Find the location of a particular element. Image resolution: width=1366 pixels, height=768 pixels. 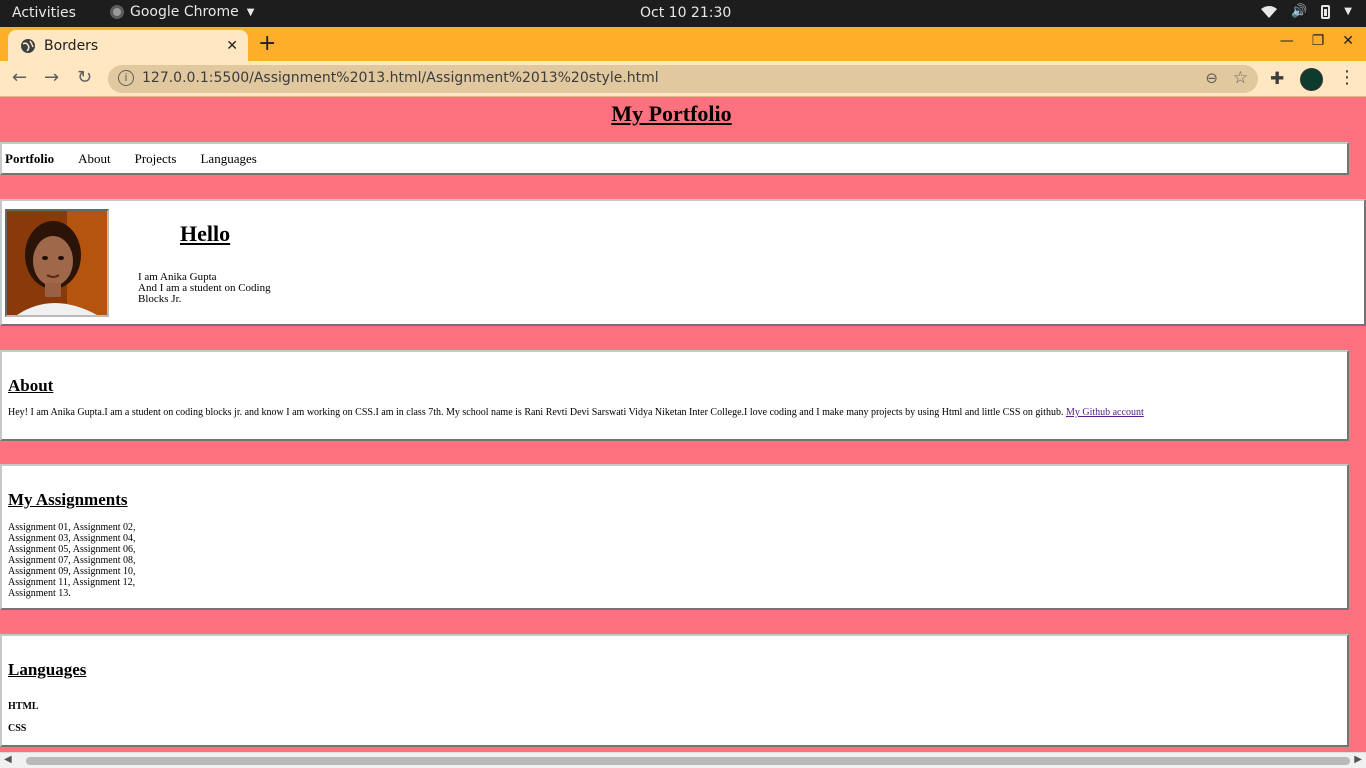

activities-button: Activities is located at coordinates (44, 13).